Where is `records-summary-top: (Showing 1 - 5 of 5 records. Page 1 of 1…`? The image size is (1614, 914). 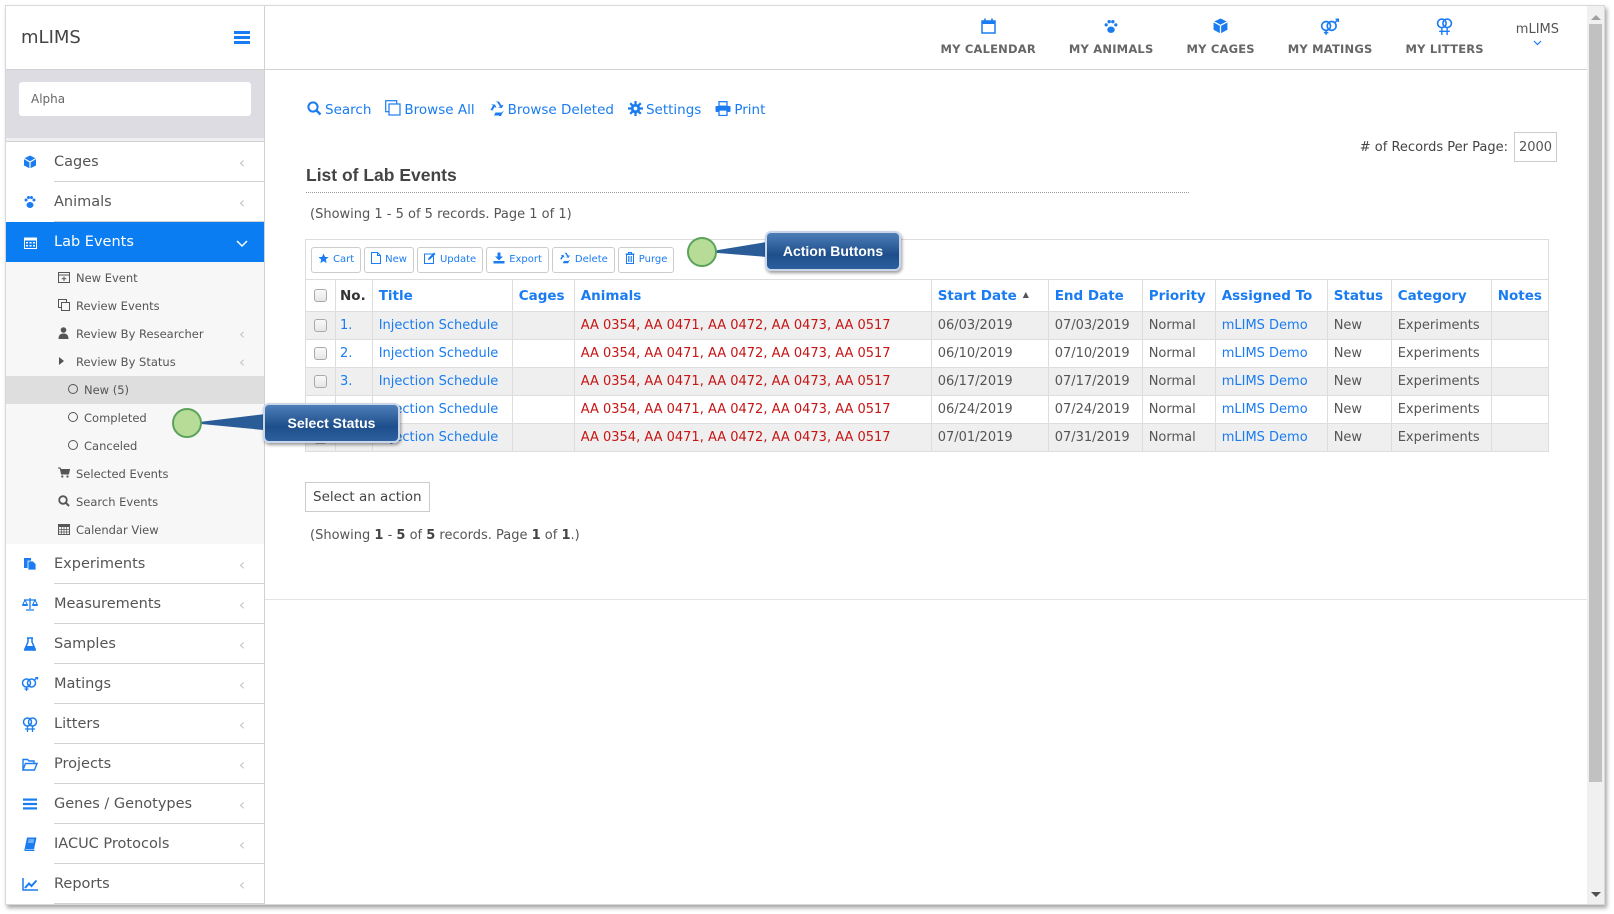 records-summary-top: (Showing 1 - 5 of 5 records. Page 1 of 1… is located at coordinates (441, 214).